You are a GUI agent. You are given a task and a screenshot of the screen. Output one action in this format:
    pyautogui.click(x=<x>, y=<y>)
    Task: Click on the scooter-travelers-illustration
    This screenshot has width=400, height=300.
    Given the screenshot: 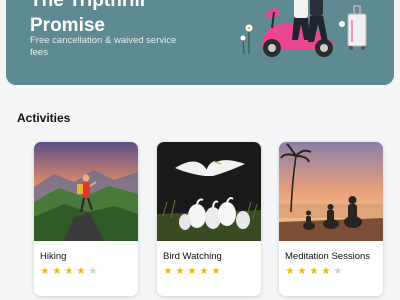 What is the action you would take?
    pyautogui.click(x=303, y=28)
    